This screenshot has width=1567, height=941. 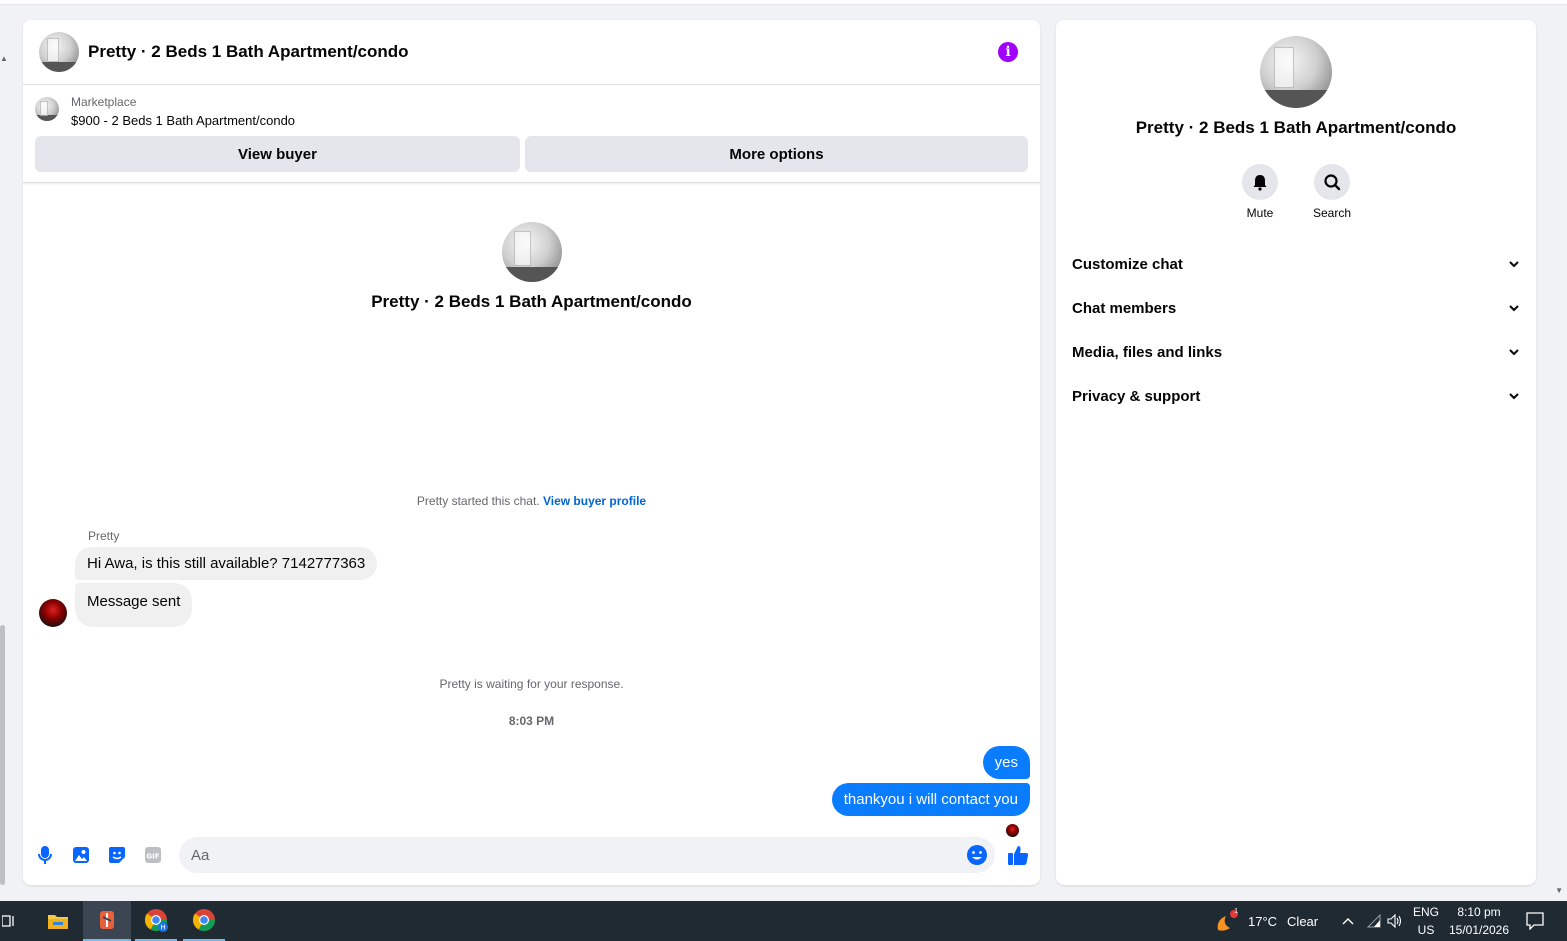 What do you see at coordinates (1260, 182) in the screenshot?
I see `bell-icon` at bounding box center [1260, 182].